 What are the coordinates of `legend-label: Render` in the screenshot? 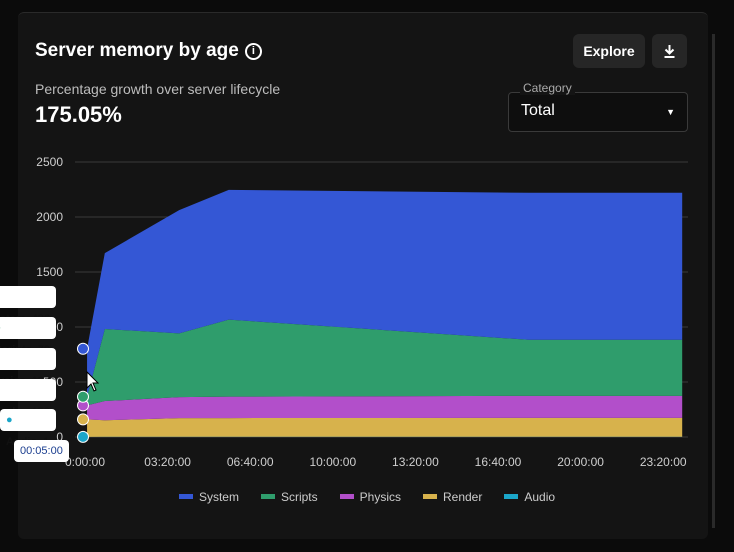 It's located at (462, 497).